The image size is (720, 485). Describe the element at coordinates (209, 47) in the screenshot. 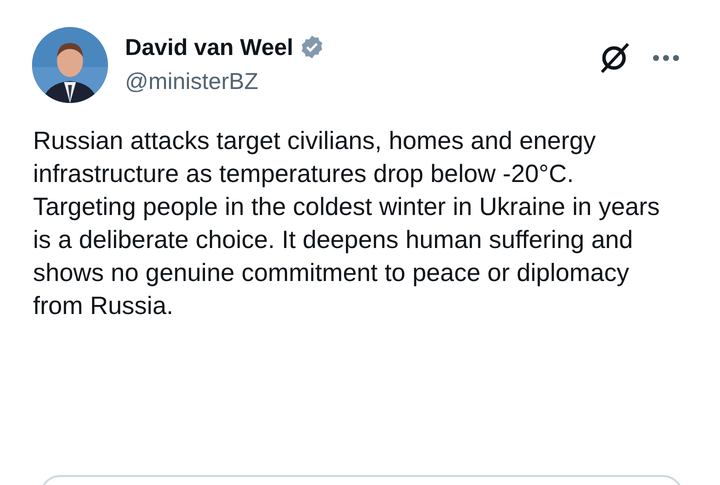

I see `author-name: David van Weel` at that location.